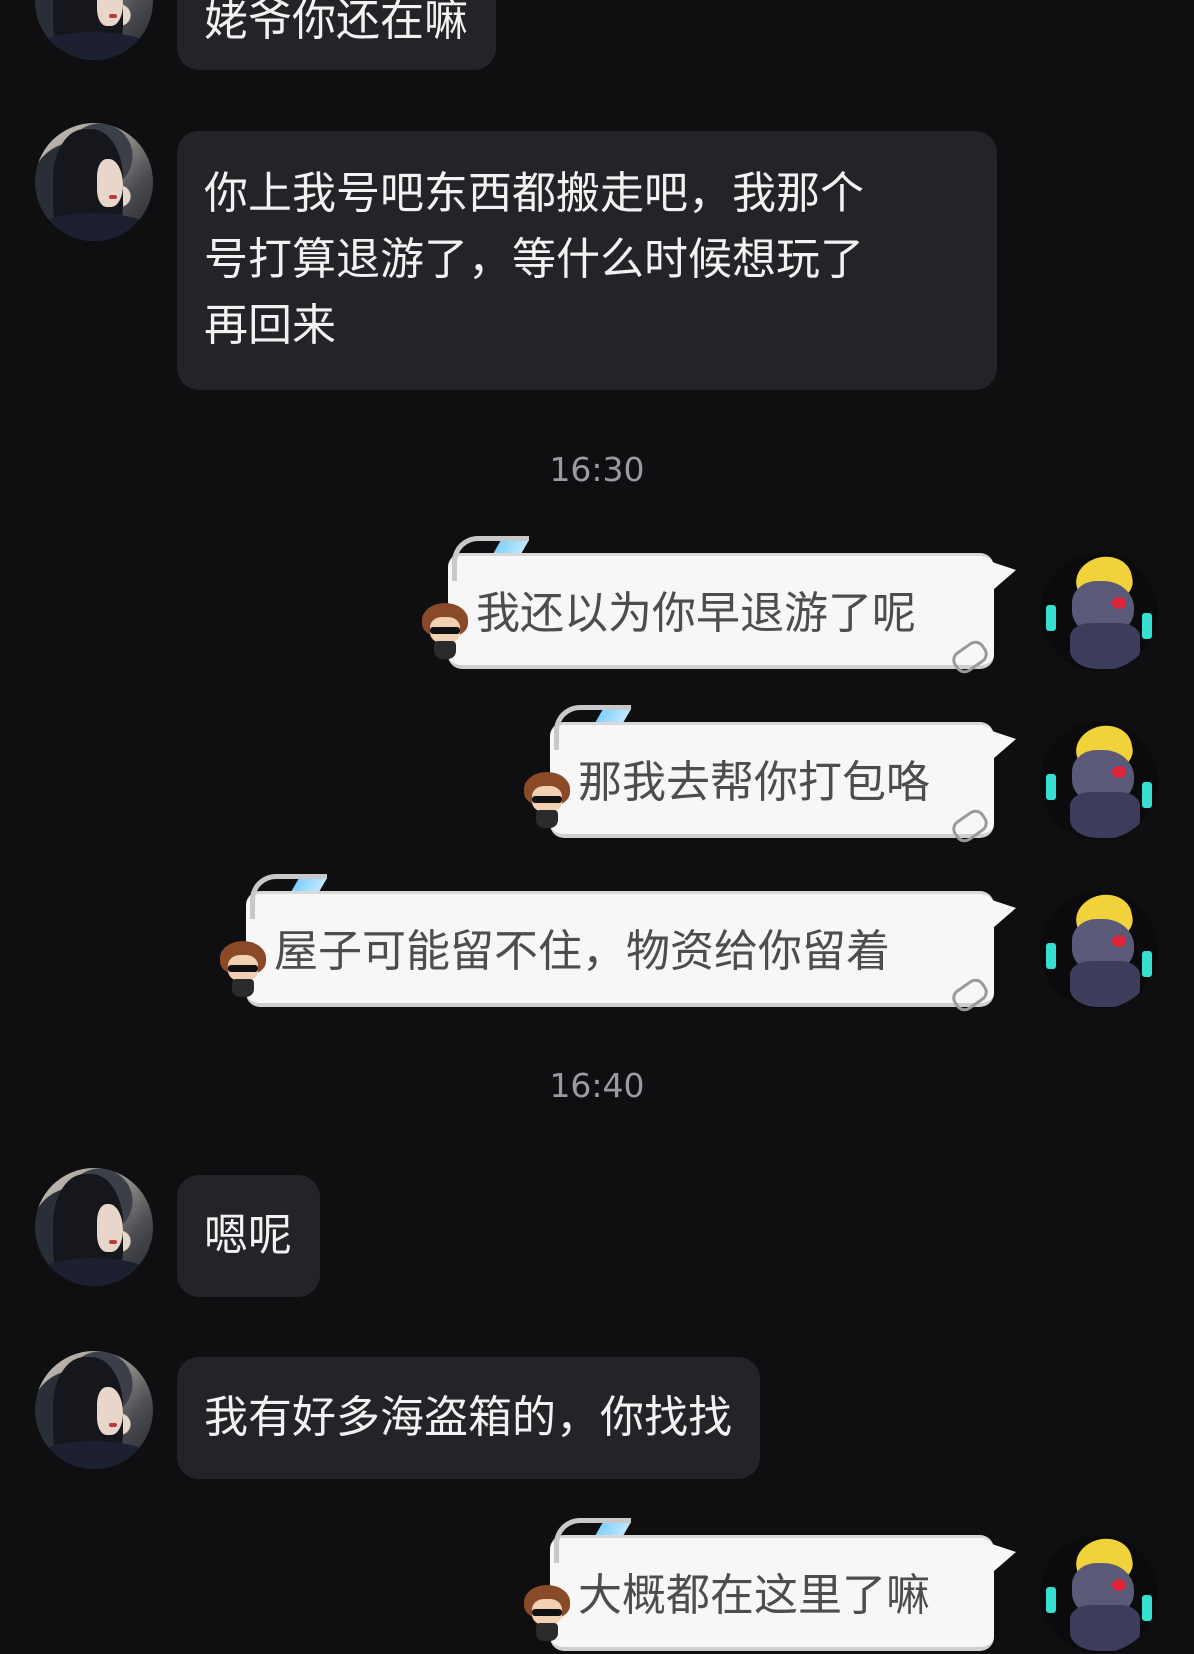 The image size is (1194, 1654). I want to click on timestamp: 16:40, so click(597, 1085).